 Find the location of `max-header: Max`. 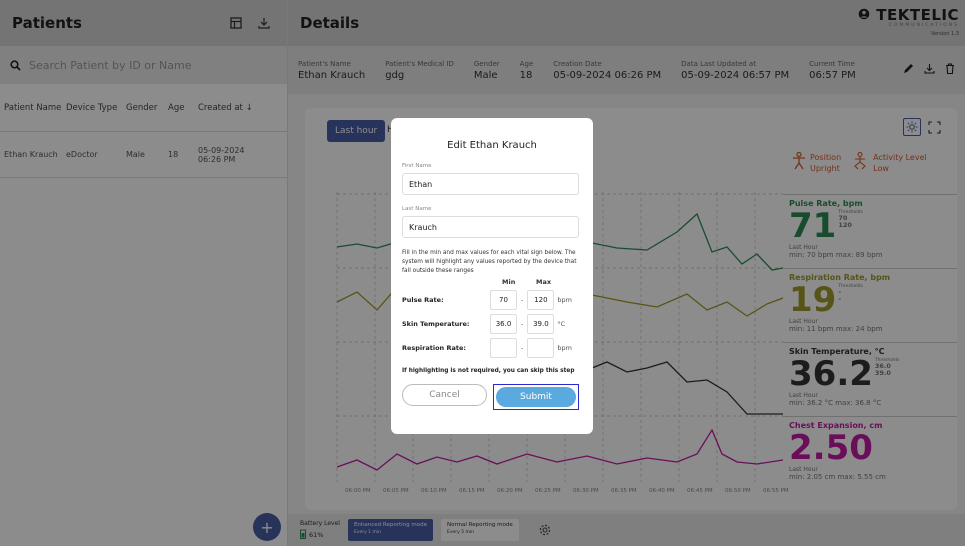

max-header: Max is located at coordinates (544, 282).